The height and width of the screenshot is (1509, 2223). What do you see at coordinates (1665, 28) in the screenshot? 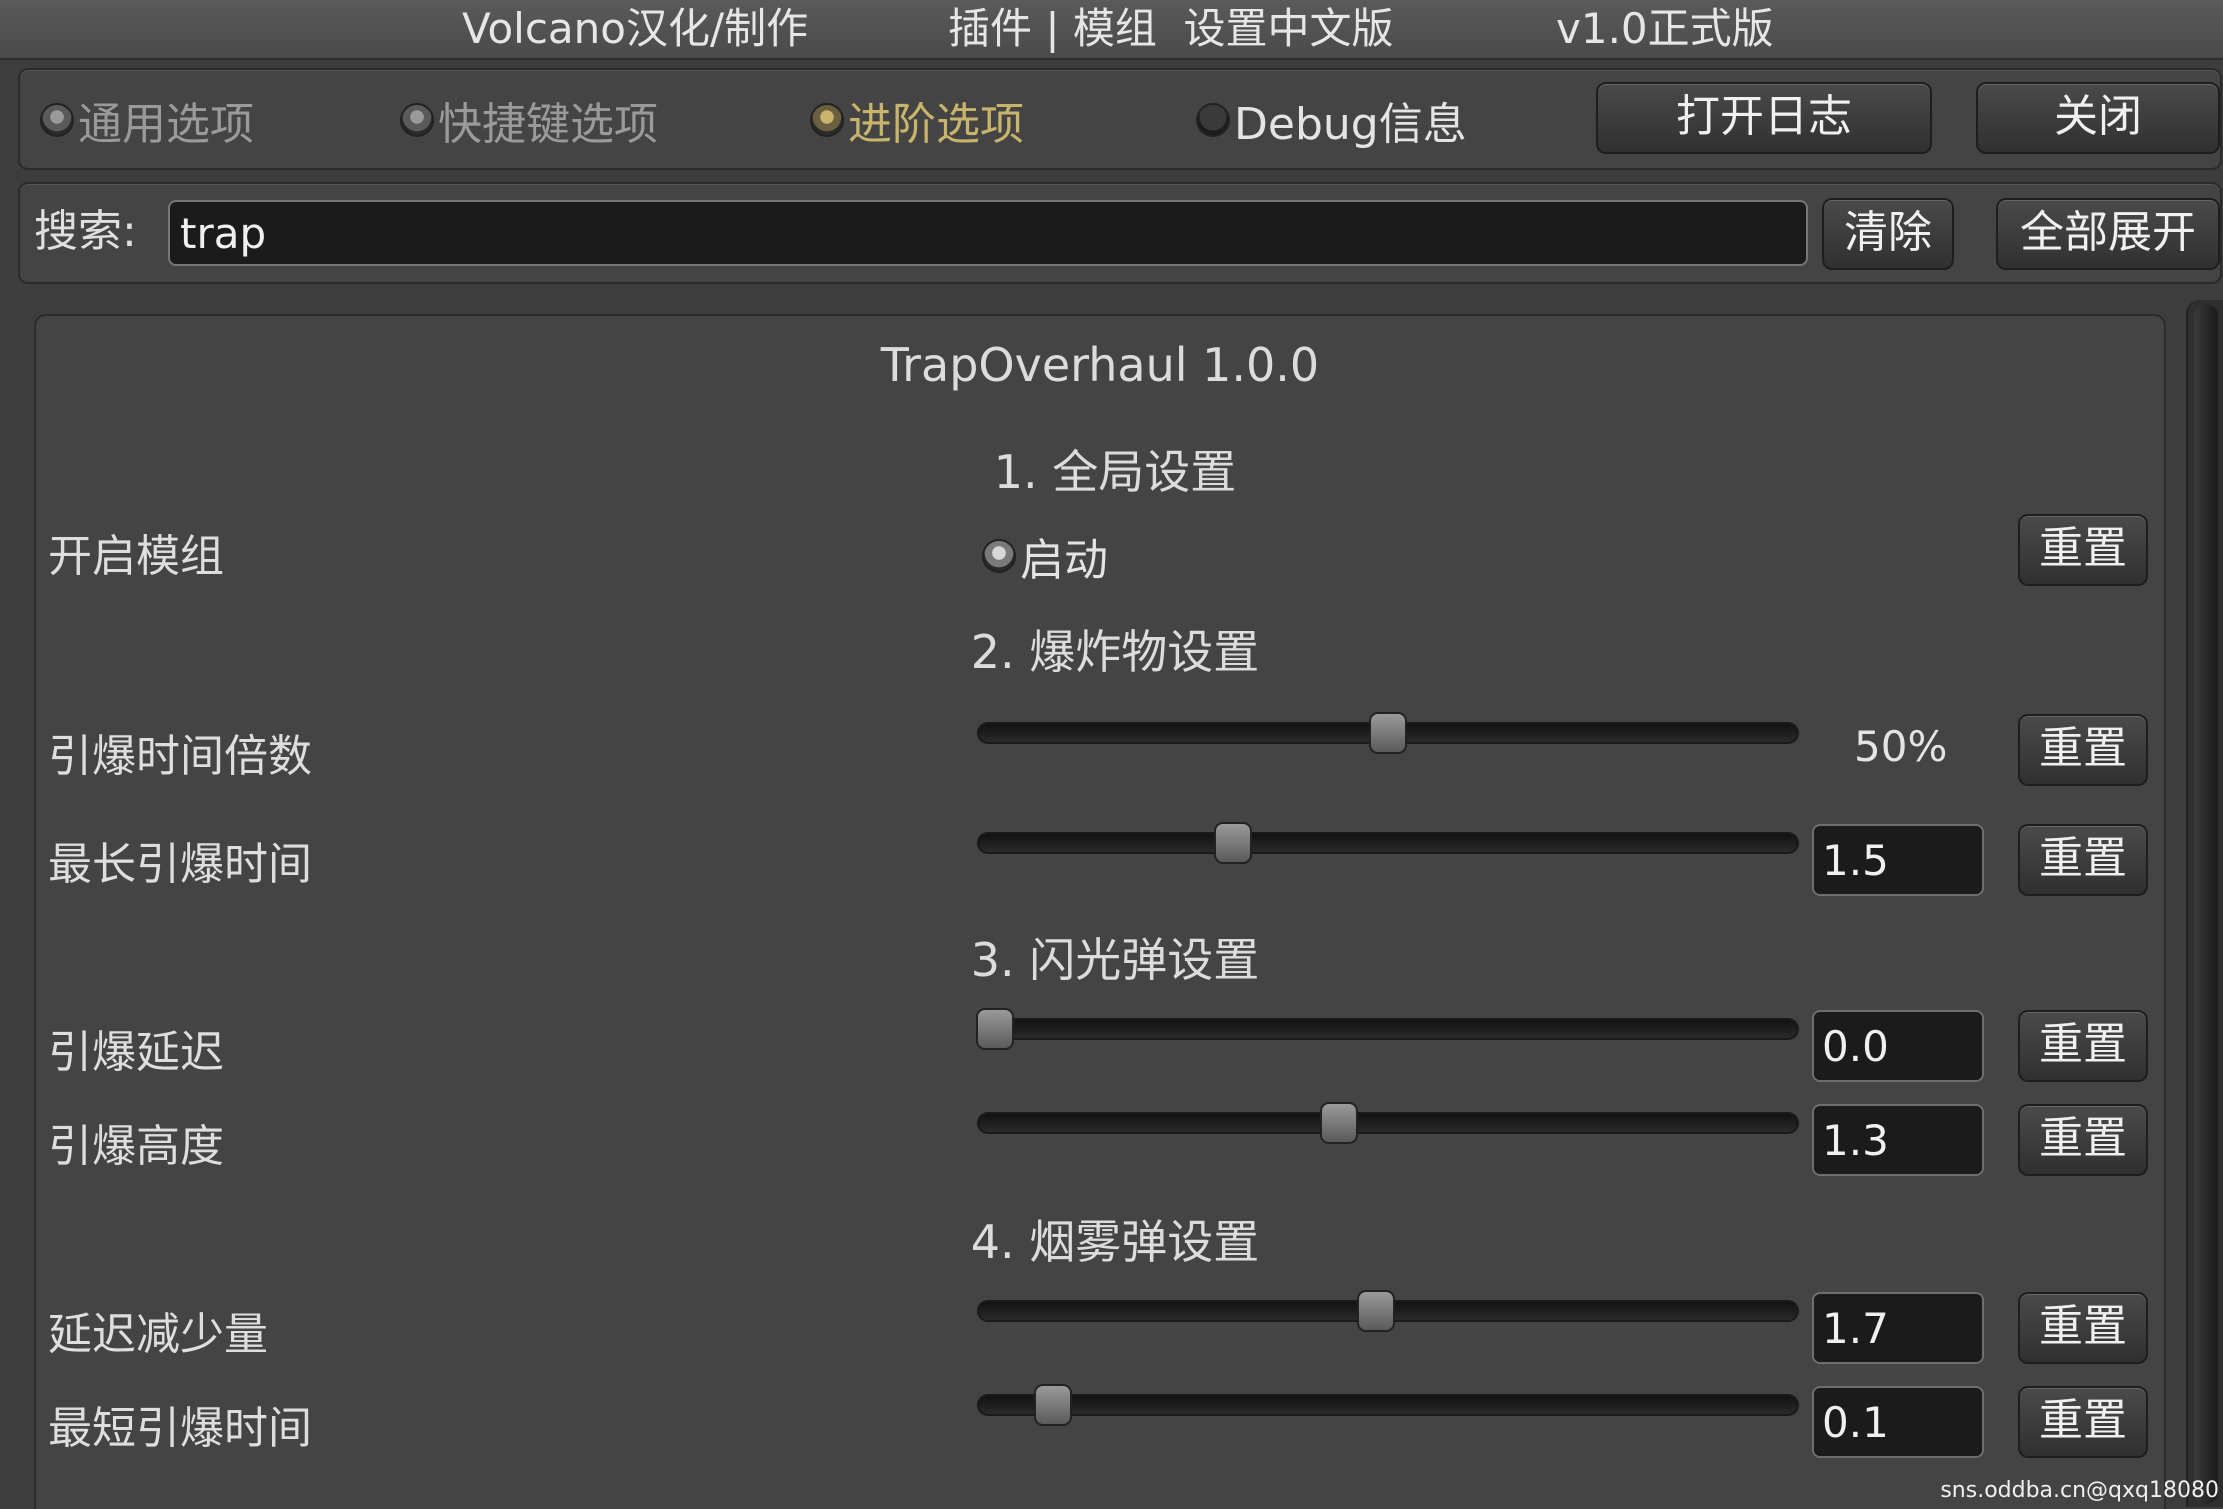
I see `title-version: v1.0正式版` at bounding box center [1665, 28].